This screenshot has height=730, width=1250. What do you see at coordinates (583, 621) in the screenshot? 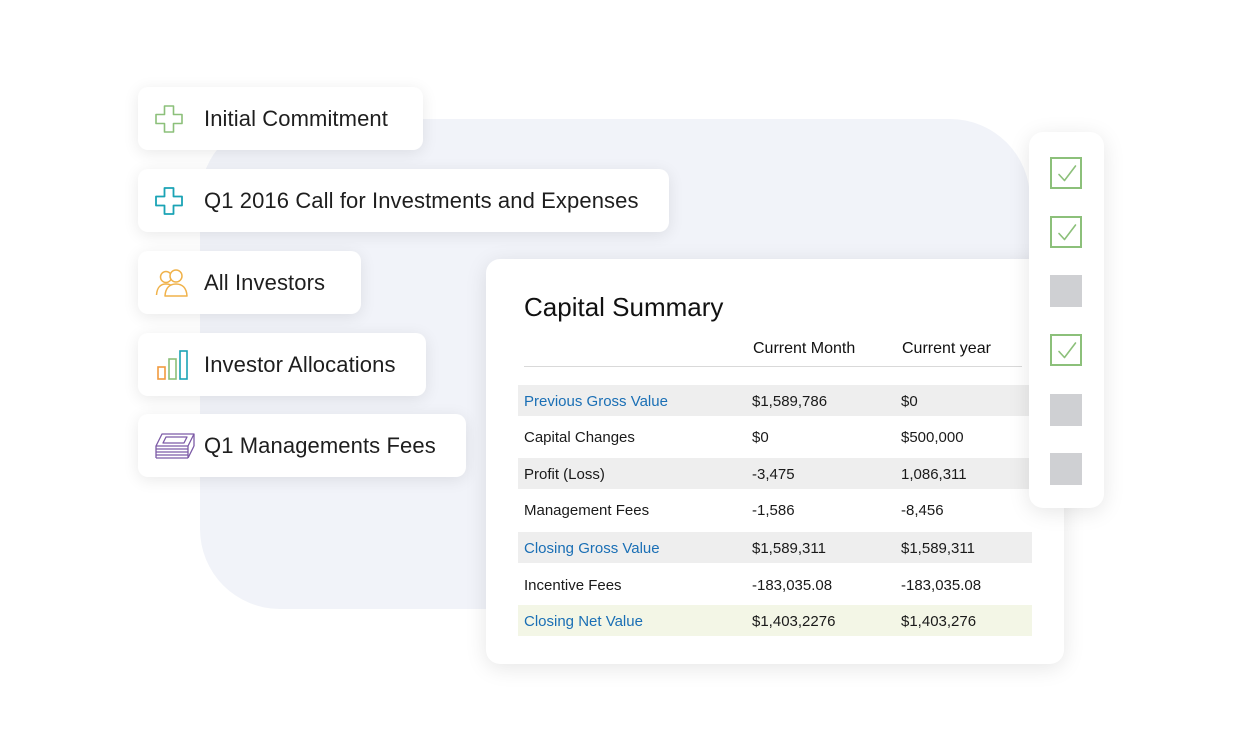
I see `row-label-link: Closing Net Value` at bounding box center [583, 621].